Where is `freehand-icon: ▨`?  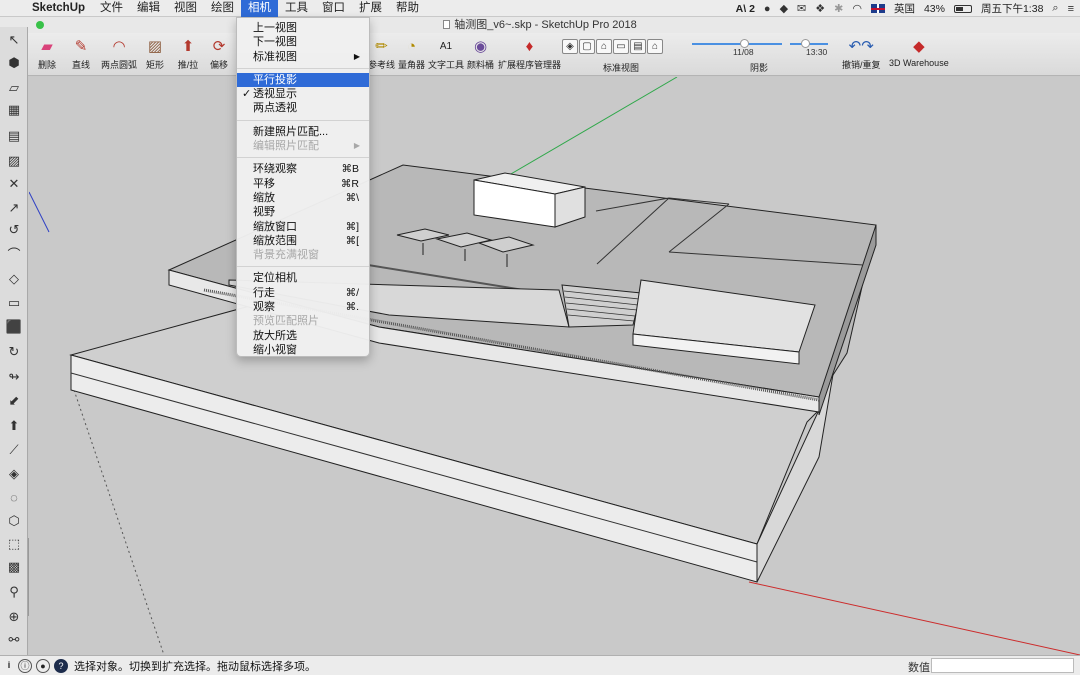 freehand-icon: ▨ is located at coordinates (14, 161).